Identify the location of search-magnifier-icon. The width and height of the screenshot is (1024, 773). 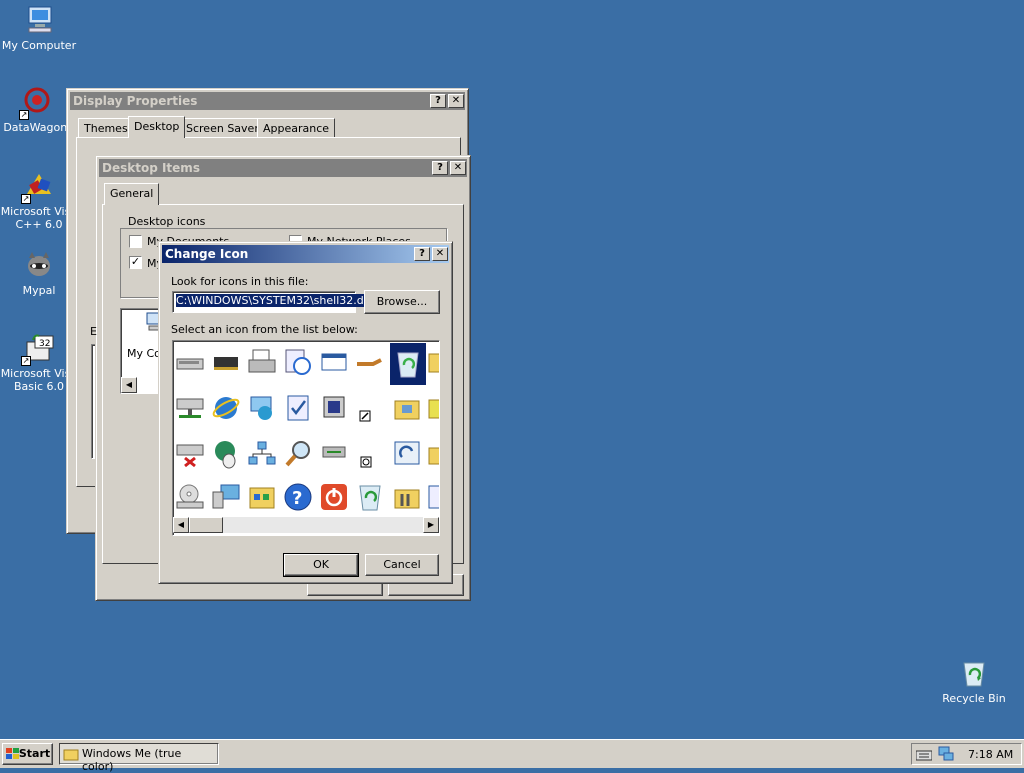
(298, 454).